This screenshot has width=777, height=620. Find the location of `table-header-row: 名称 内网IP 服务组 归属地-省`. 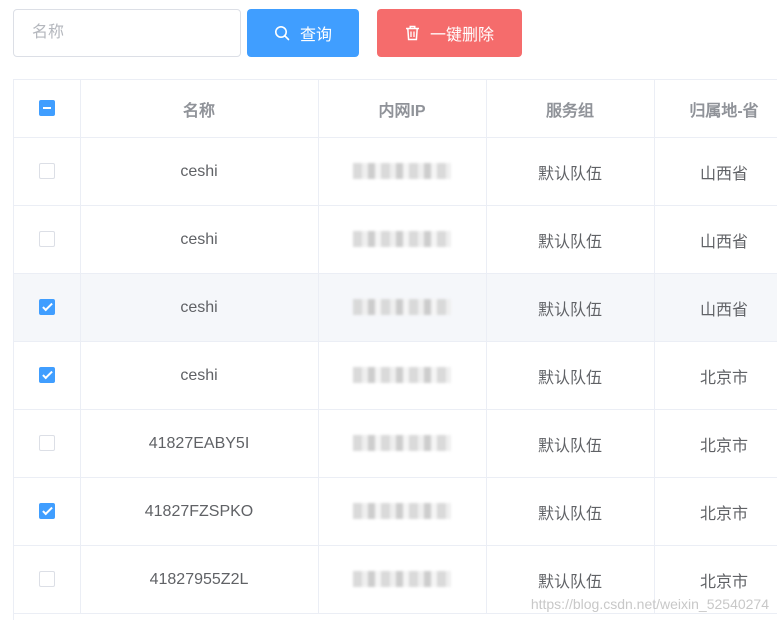

table-header-row: 名称 内网IP 服务组 归属地-省 is located at coordinates (395, 109).